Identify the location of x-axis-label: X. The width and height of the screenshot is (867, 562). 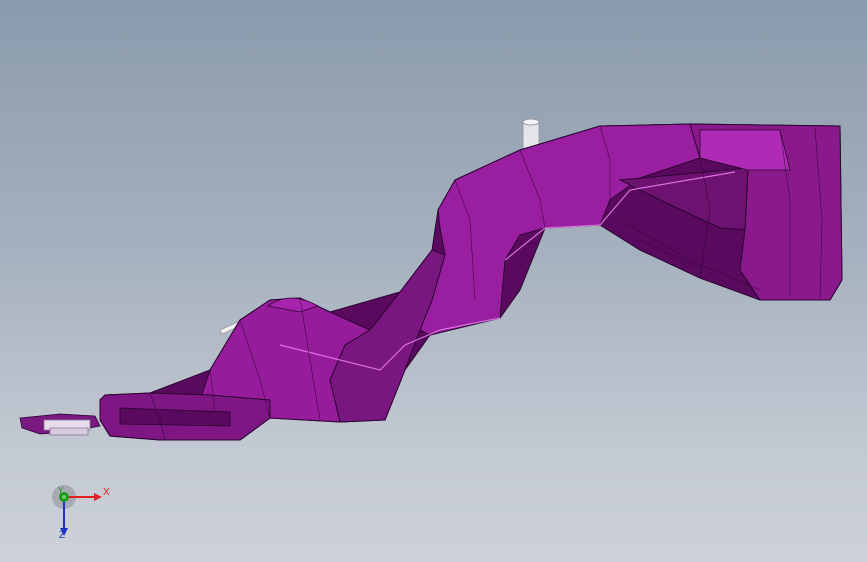
(106, 492).